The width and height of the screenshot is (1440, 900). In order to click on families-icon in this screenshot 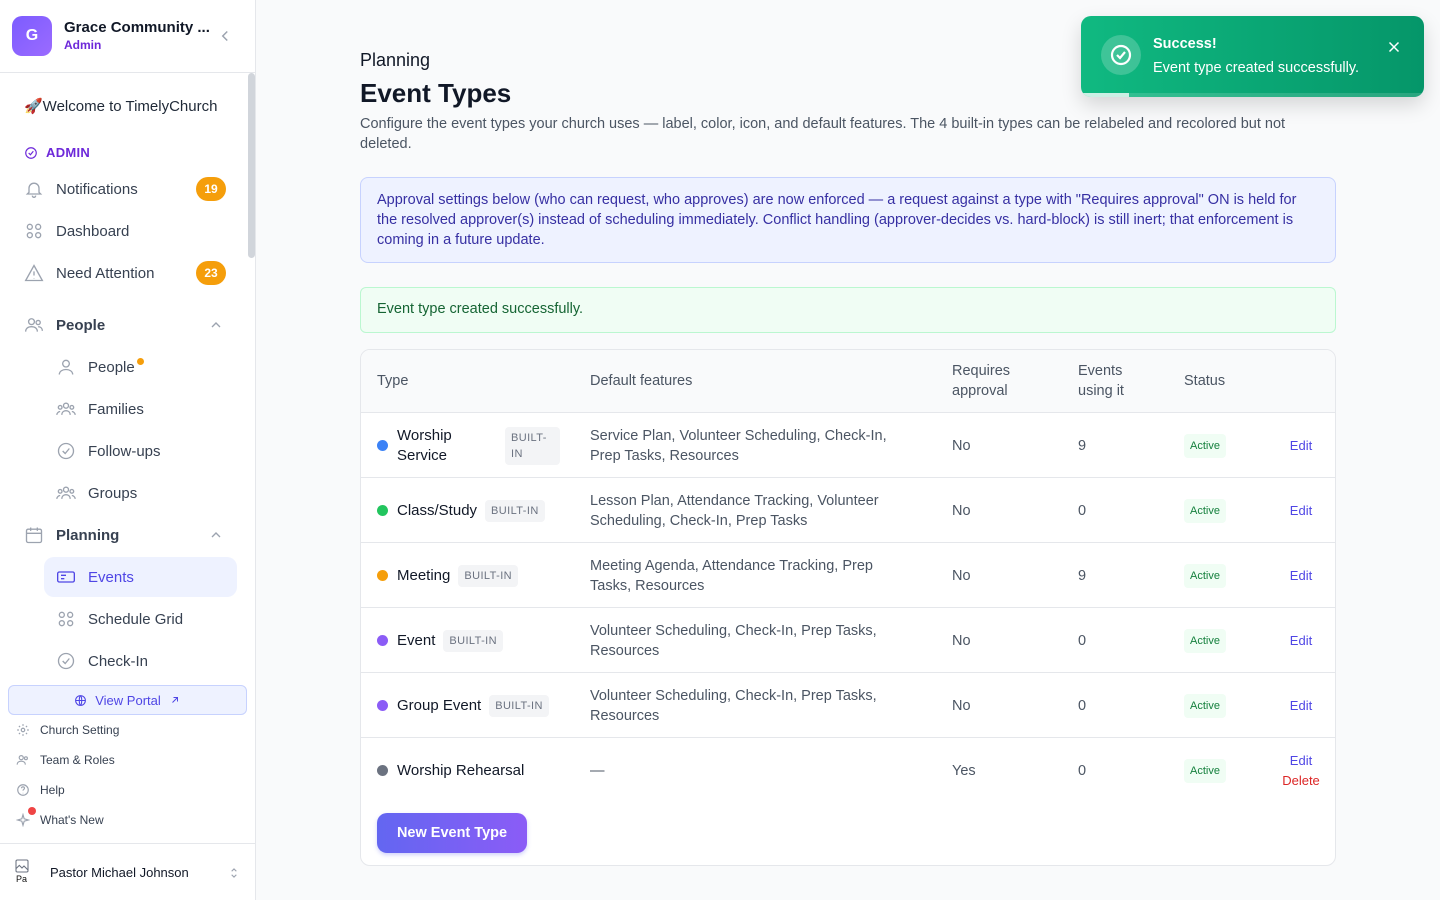, I will do `click(66, 408)`.